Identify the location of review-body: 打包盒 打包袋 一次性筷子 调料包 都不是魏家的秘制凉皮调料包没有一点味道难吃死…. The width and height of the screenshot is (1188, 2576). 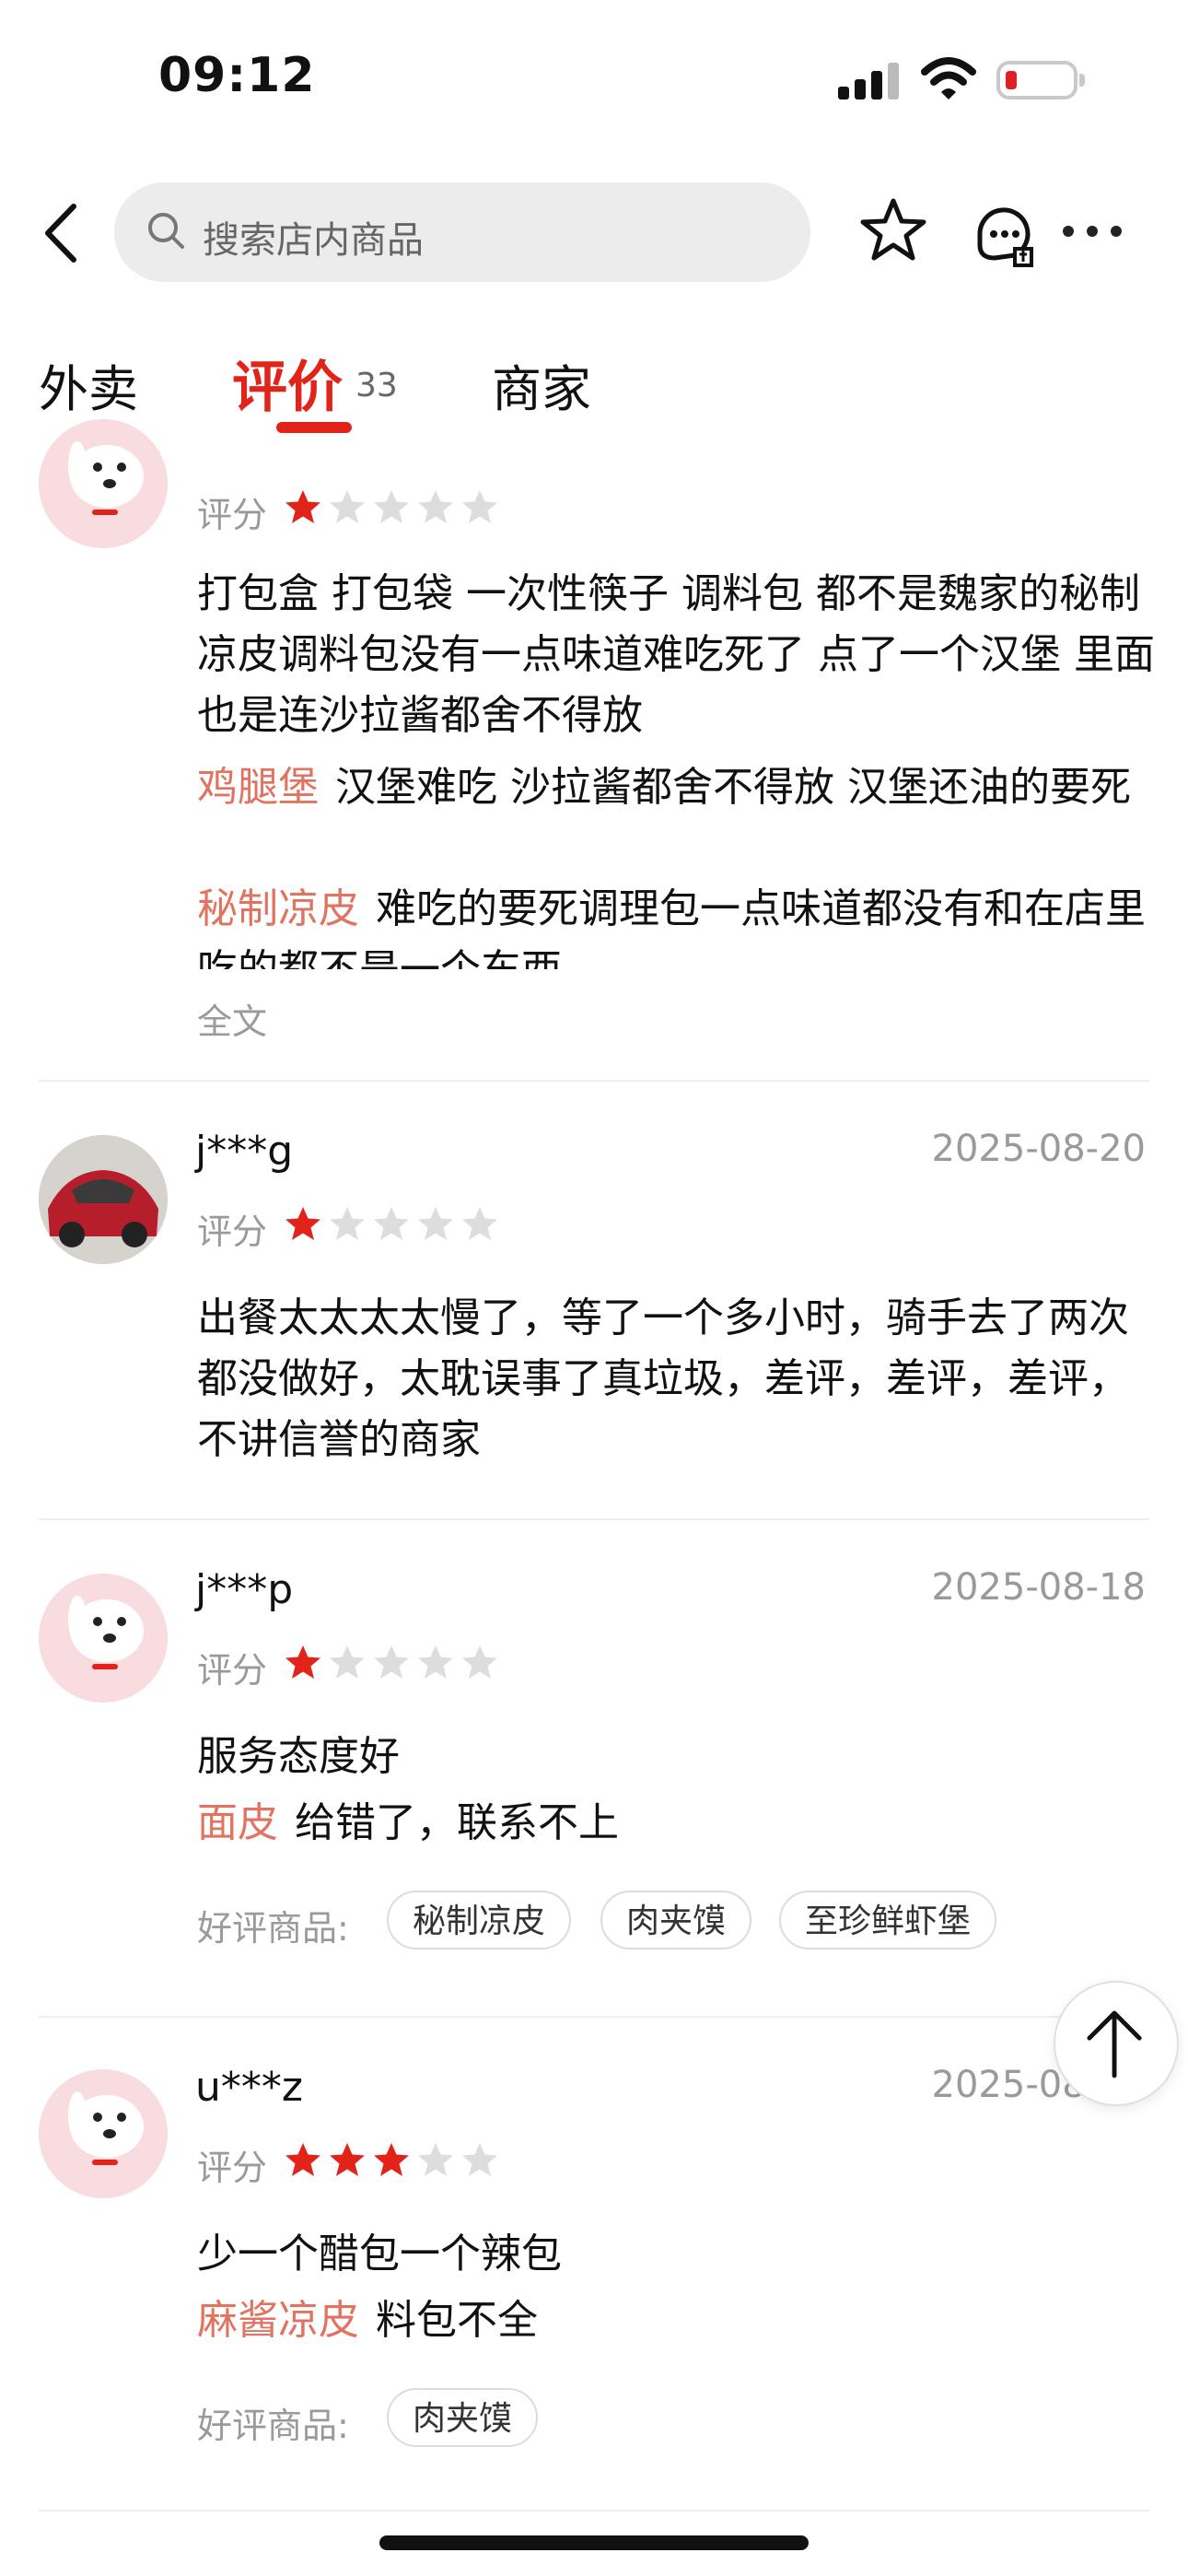
(680, 766).